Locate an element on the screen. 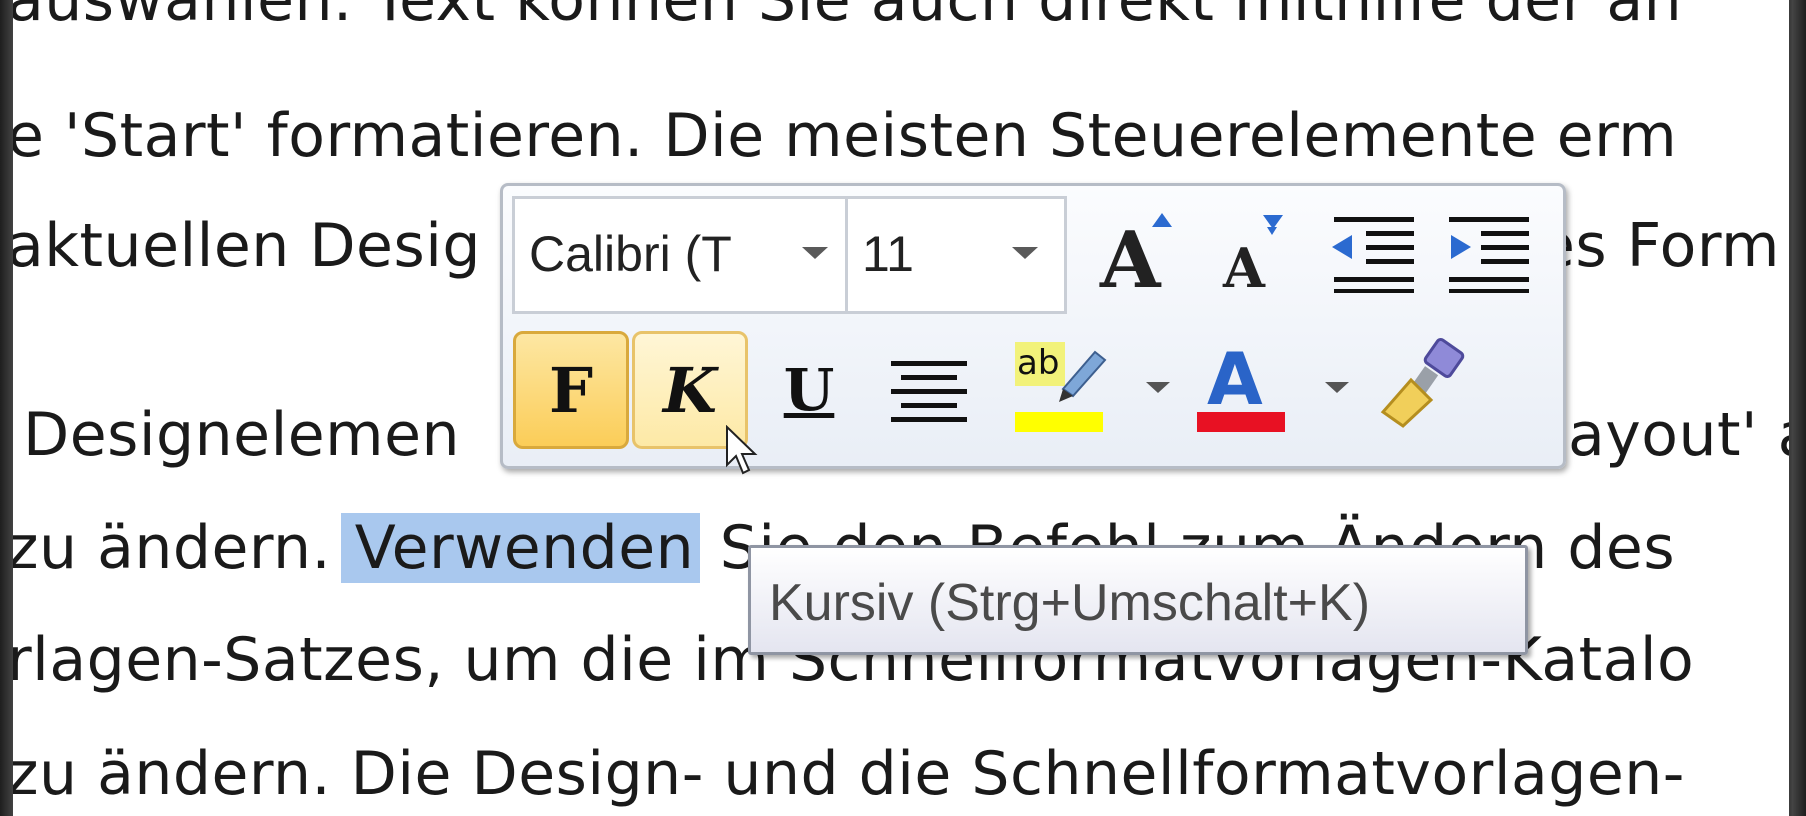 The image size is (1806, 816). font-color-icon: A is located at coordinates (1241, 384).